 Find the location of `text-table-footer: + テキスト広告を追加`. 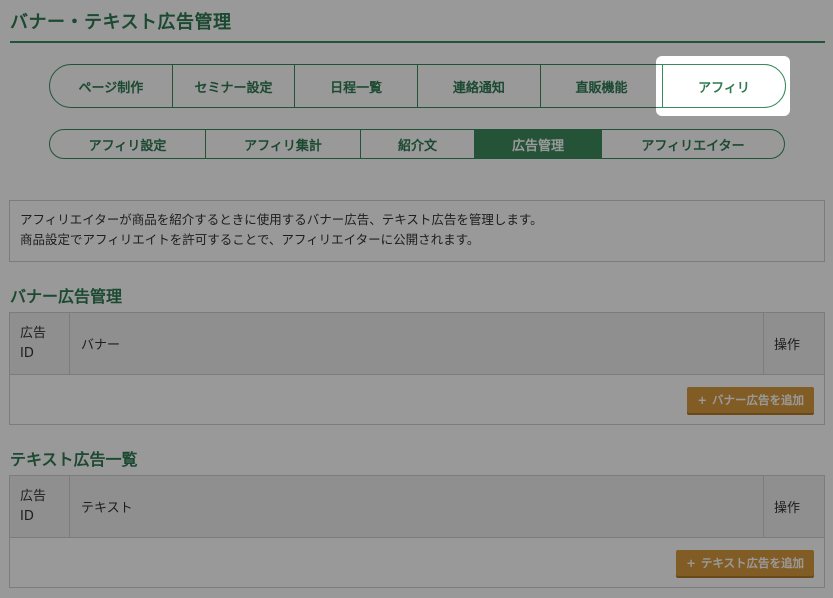

text-table-footer: + テキスト広告を追加 is located at coordinates (417, 562).